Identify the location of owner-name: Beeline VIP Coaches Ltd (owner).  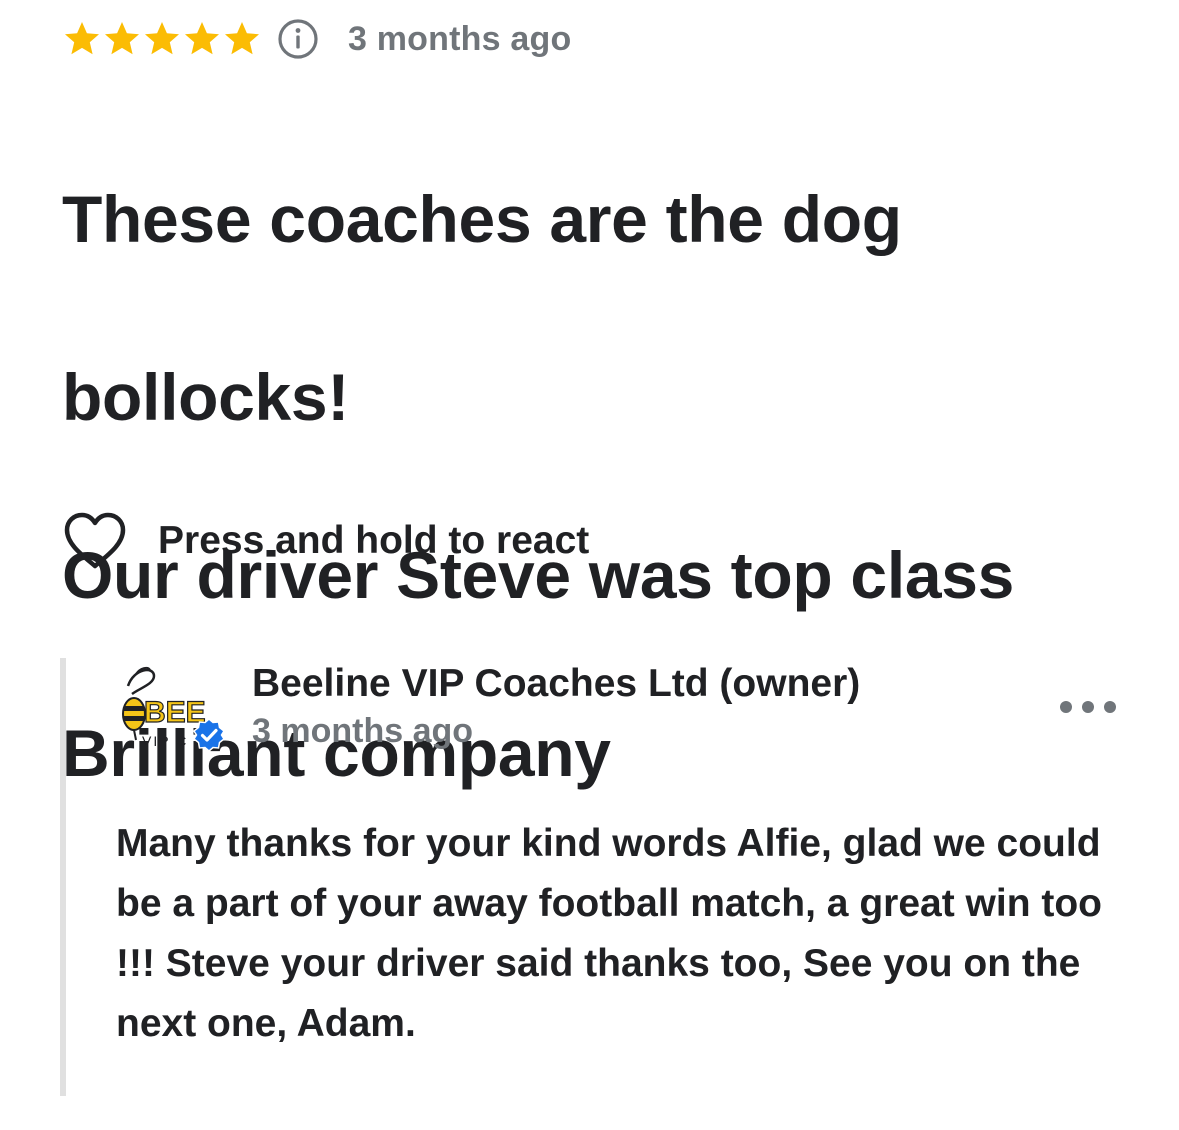
(556, 683).